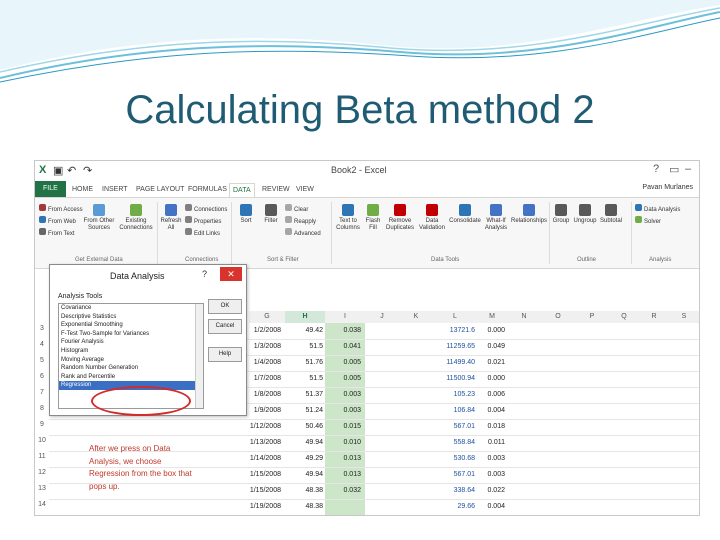 Image resolution: width=720 pixels, height=540 pixels. I want to click on market-return-cell: 0.003, so click(492, 475).